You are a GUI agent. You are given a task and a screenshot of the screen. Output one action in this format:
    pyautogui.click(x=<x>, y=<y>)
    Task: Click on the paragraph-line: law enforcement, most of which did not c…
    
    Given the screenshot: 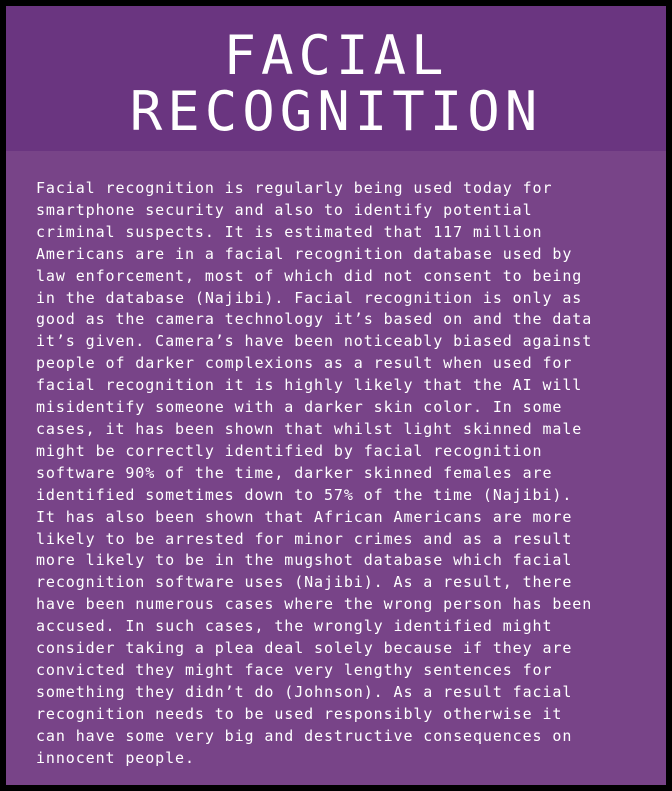 What is the action you would take?
    pyautogui.click(x=309, y=275)
    